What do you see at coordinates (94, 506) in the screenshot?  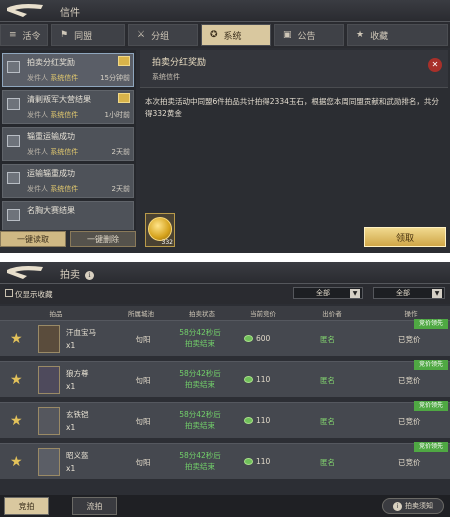 I see `tab-unsold: 流拍` at bounding box center [94, 506].